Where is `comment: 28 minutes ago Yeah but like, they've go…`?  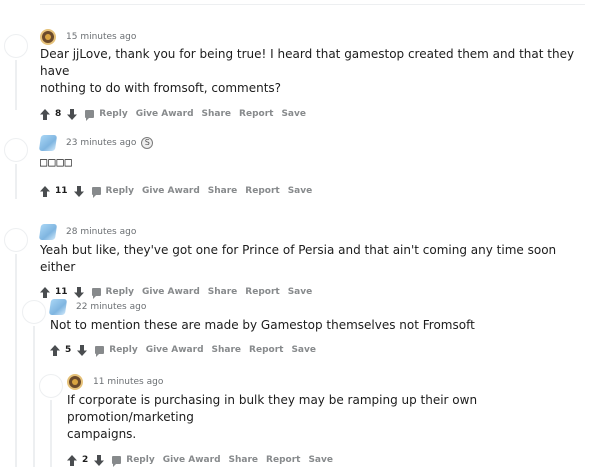 comment: 28 minutes ago Yeah but like, they've go… is located at coordinates (314, 262).